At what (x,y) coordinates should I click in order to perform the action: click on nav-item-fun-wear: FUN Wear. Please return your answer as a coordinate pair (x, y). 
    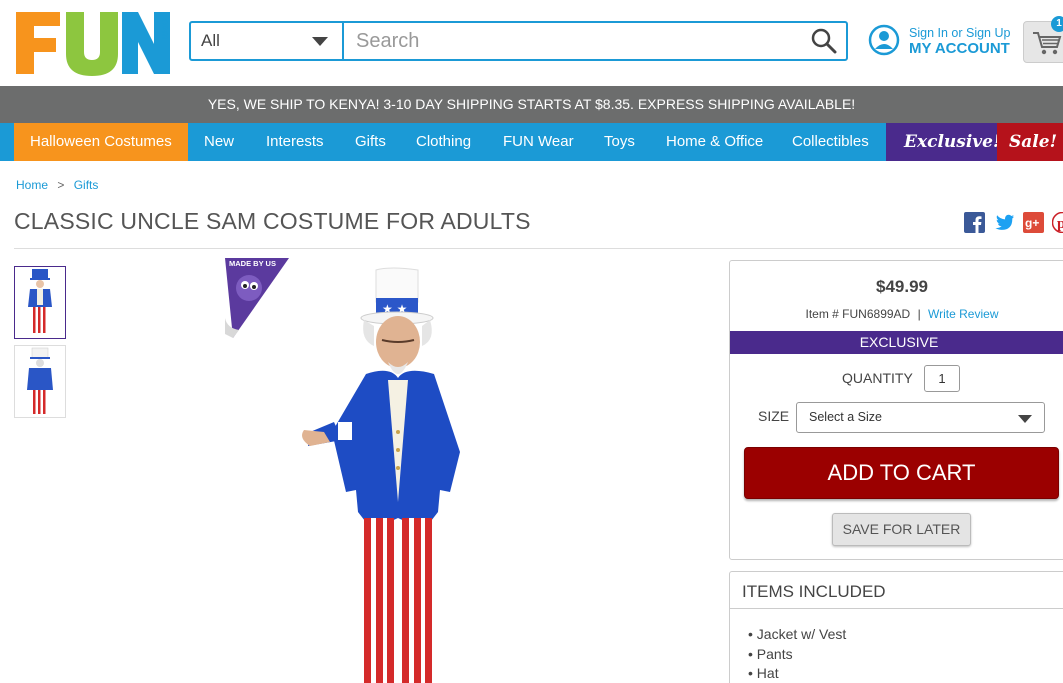
    Looking at the image, I should click on (538, 142).